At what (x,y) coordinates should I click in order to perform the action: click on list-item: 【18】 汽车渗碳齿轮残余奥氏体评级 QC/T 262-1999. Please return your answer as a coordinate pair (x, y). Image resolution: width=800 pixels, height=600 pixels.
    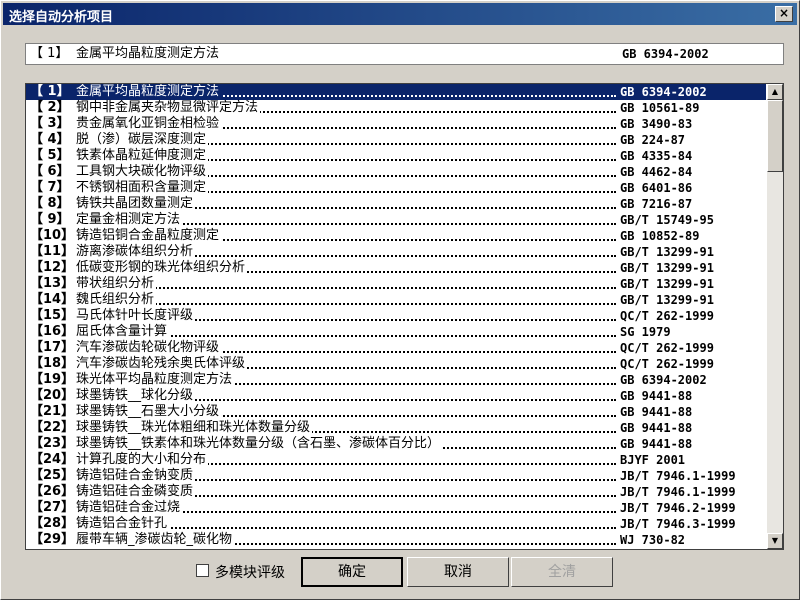
    Looking at the image, I should click on (396, 364).